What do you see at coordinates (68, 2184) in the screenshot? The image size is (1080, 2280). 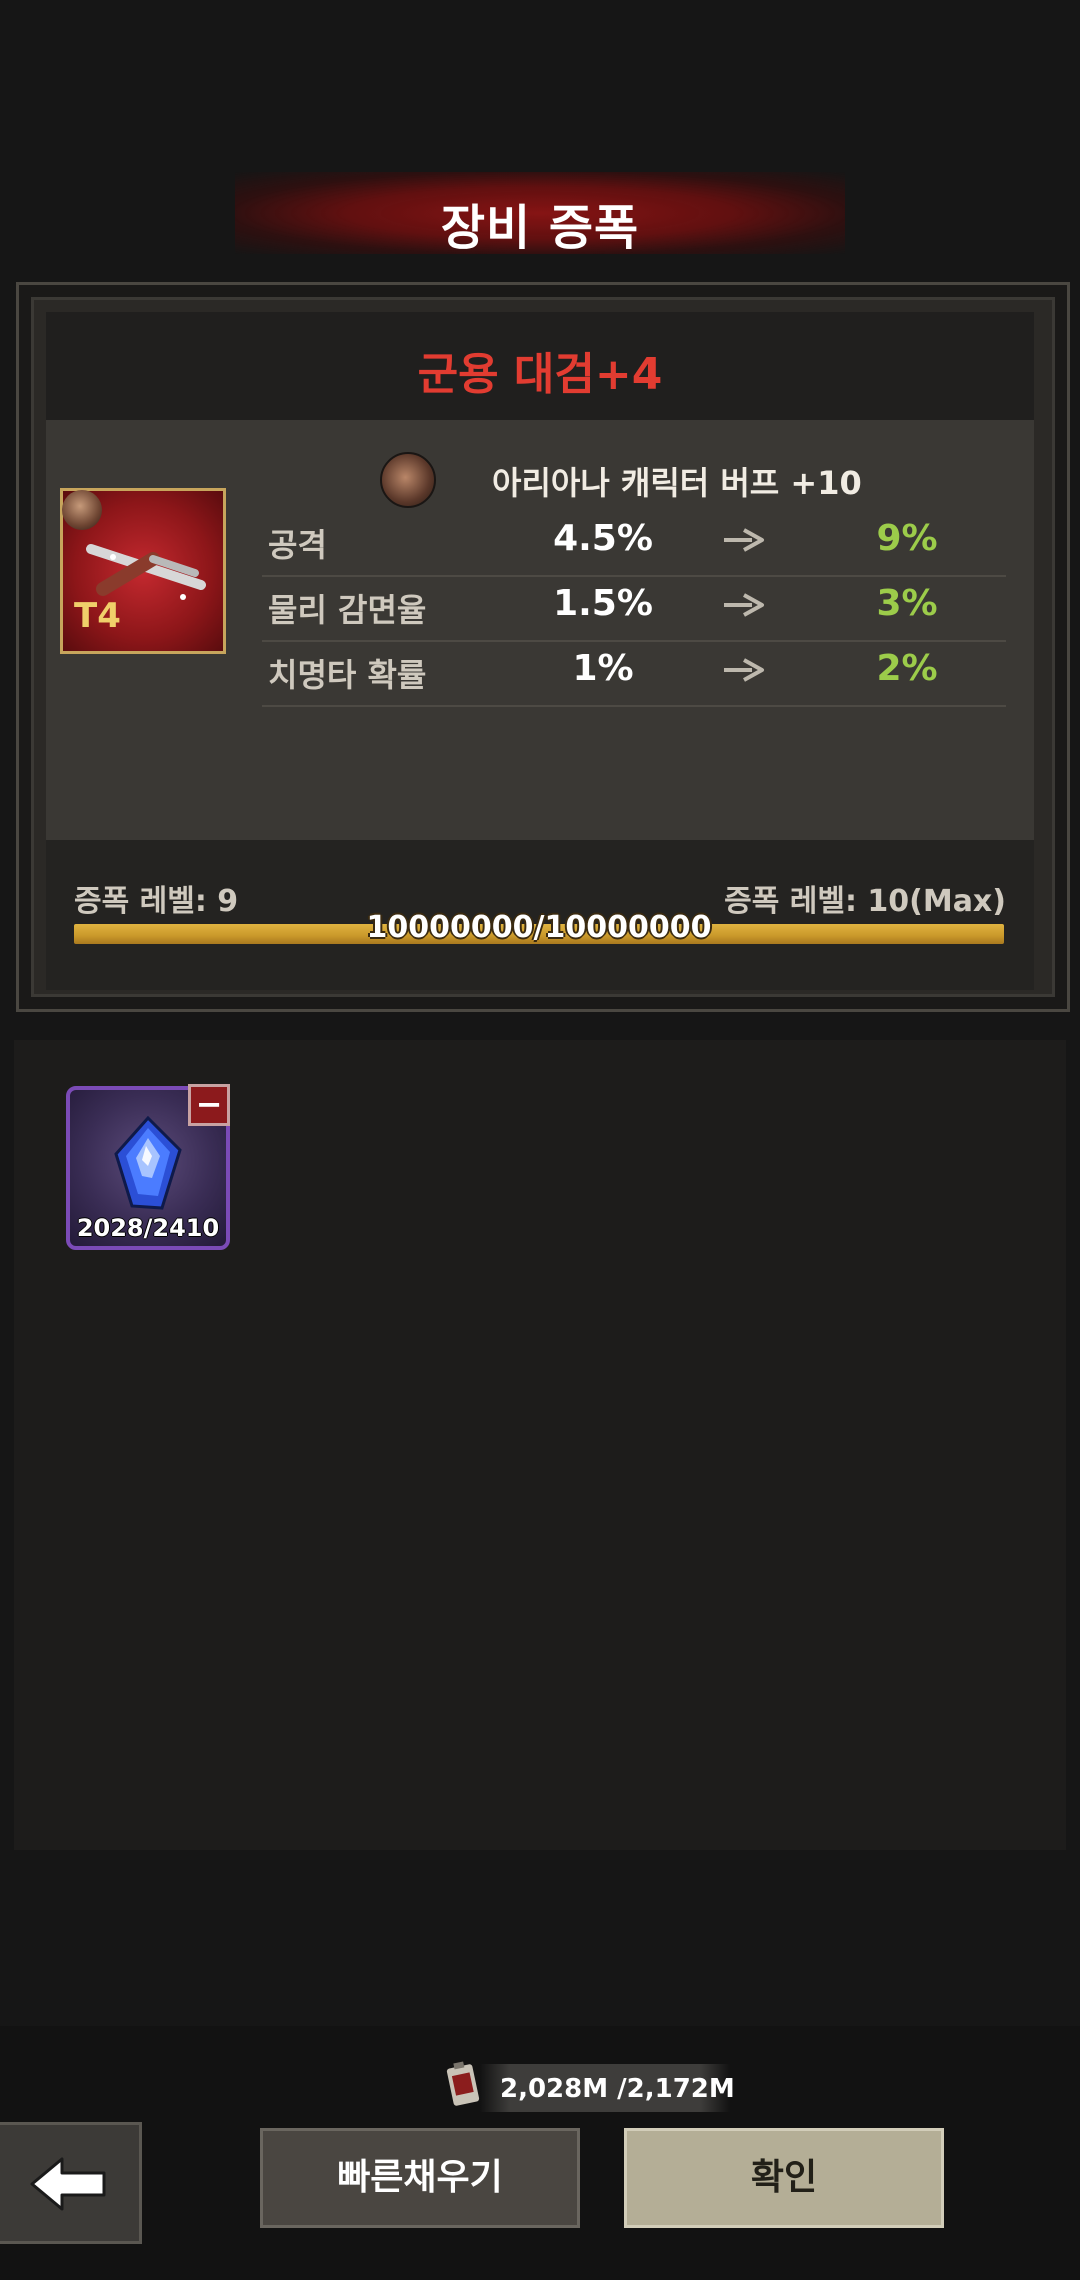 I see `back-arrow-icon` at bounding box center [68, 2184].